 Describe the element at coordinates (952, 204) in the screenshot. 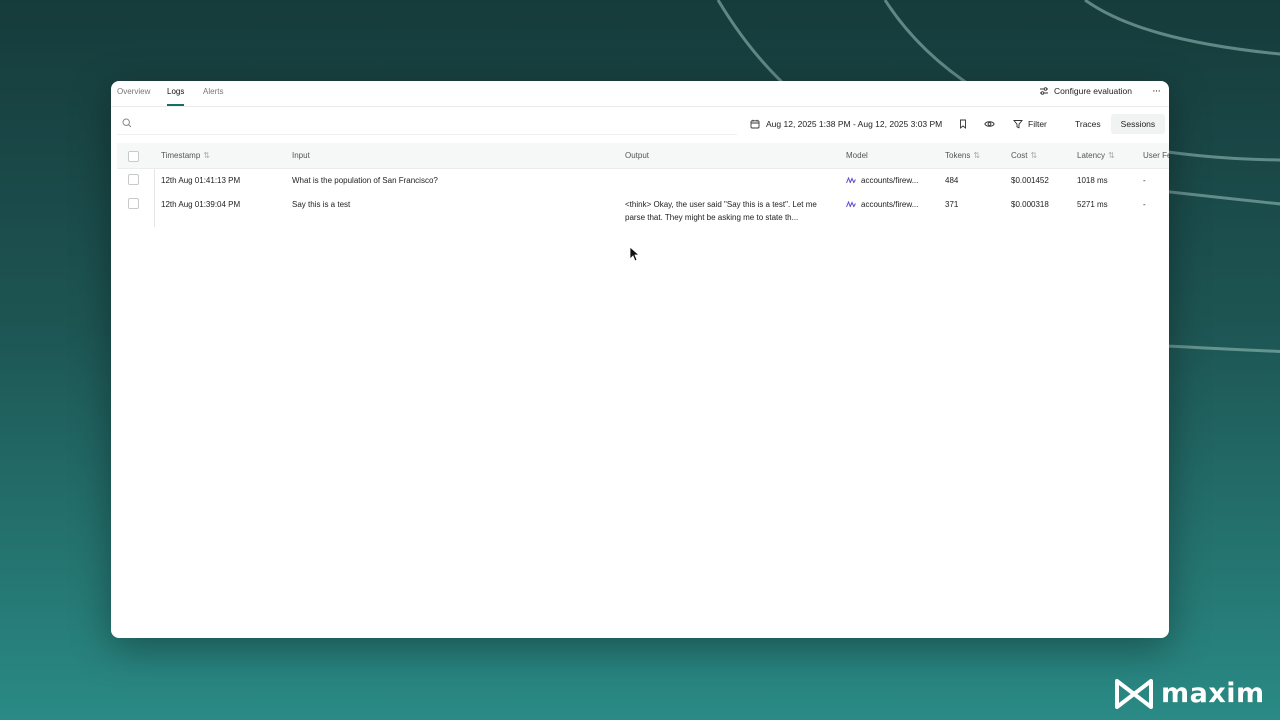

I see `tokens-cell: 371` at that location.